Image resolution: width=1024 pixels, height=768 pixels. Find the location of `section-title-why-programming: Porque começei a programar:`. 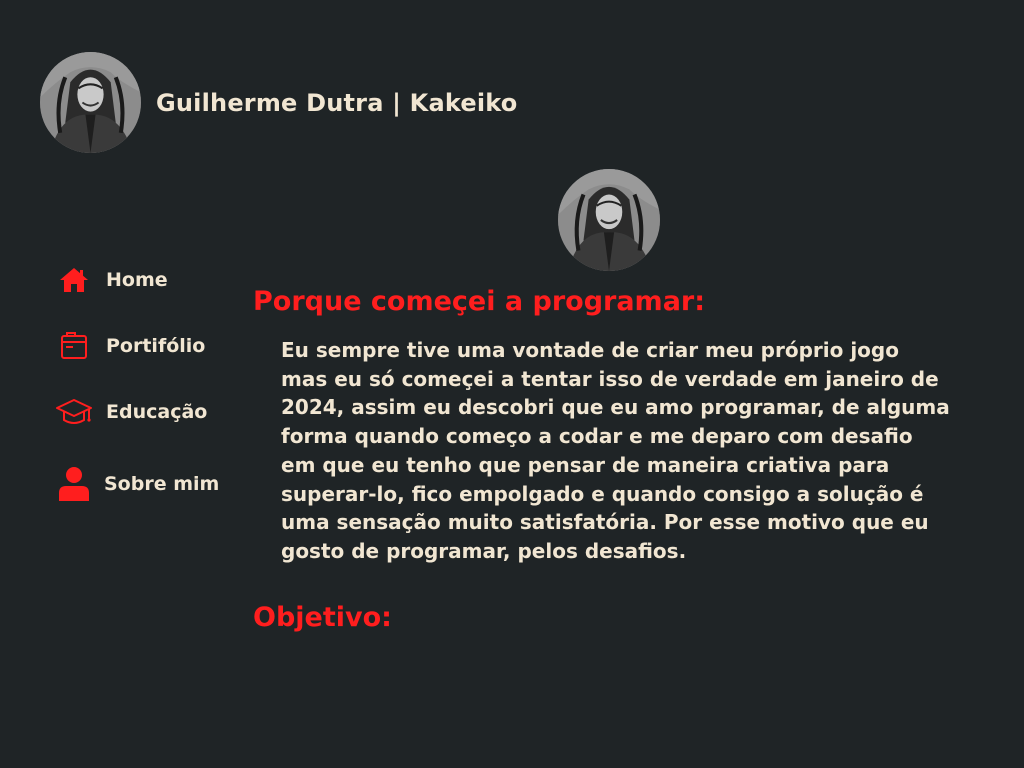

section-title-why-programming: Porque começei a programar: is located at coordinates (479, 301).